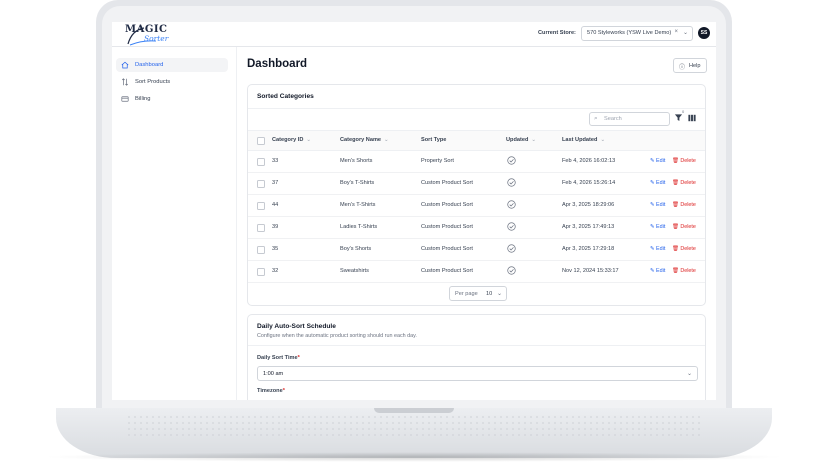 This screenshot has width=828, height=466. What do you see at coordinates (358, 205) in the screenshot?
I see `cell-category-name: Men's T-Shirts` at bounding box center [358, 205].